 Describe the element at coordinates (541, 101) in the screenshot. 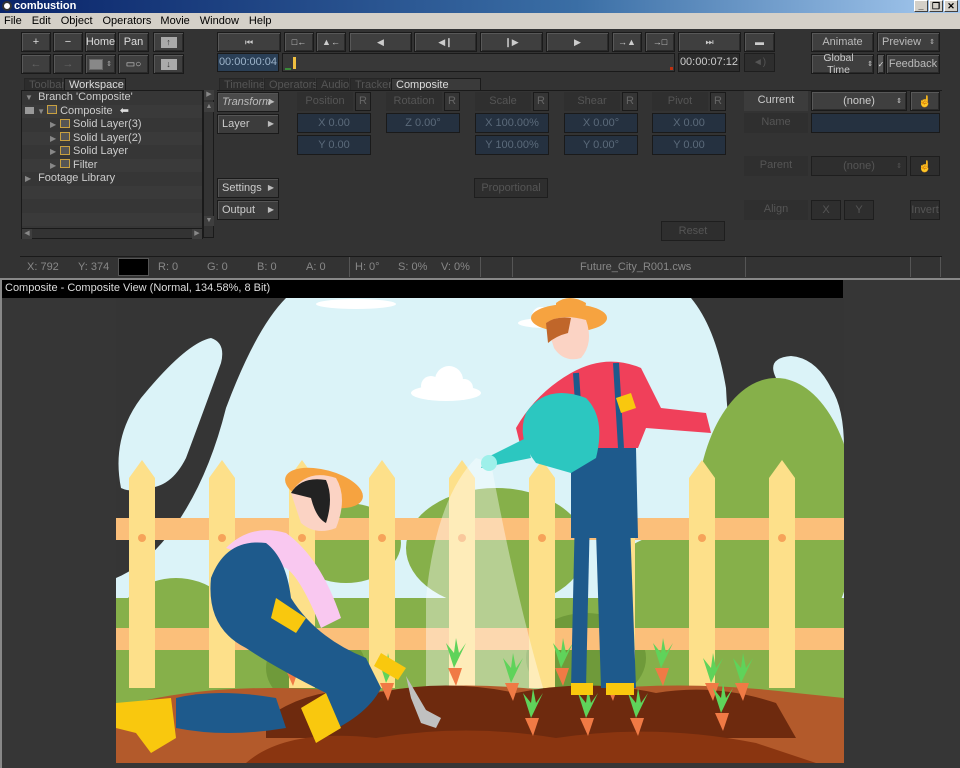

I see `scale-reset-button: R` at that location.